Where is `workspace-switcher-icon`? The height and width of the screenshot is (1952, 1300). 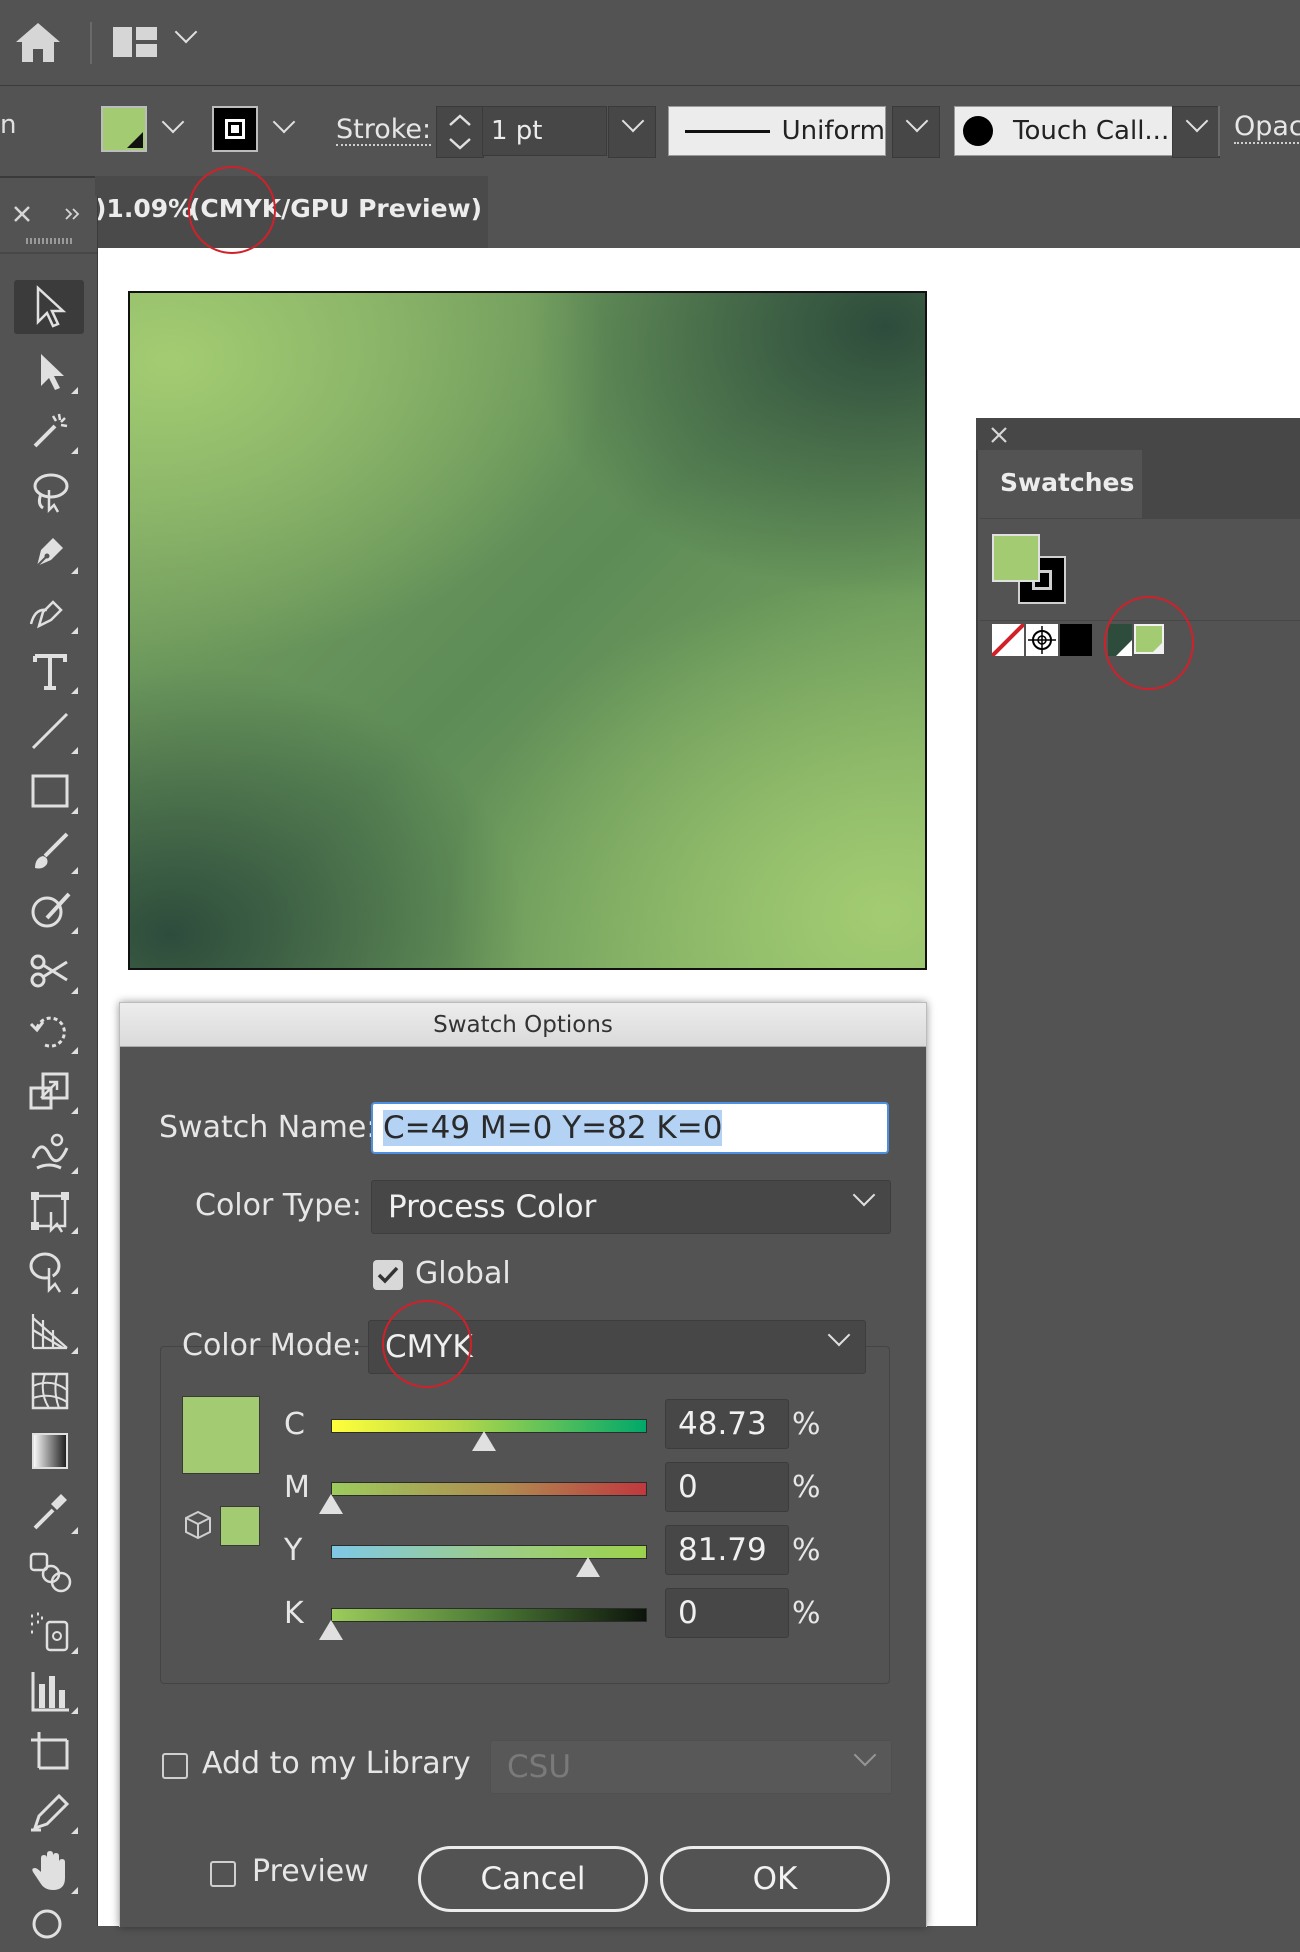 workspace-switcher-icon is located at coordinates (135, 42).